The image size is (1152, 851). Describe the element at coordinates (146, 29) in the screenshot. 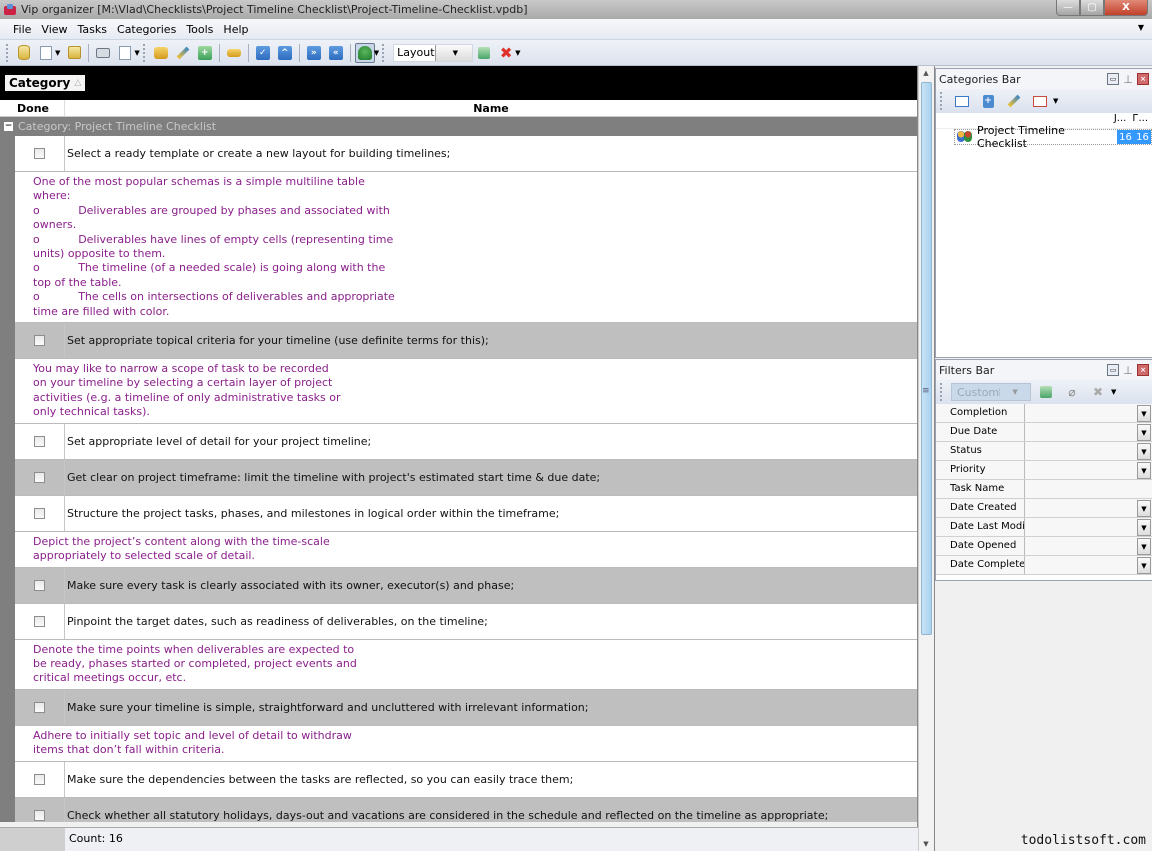

I see `menu-categories: Categories` at that location.